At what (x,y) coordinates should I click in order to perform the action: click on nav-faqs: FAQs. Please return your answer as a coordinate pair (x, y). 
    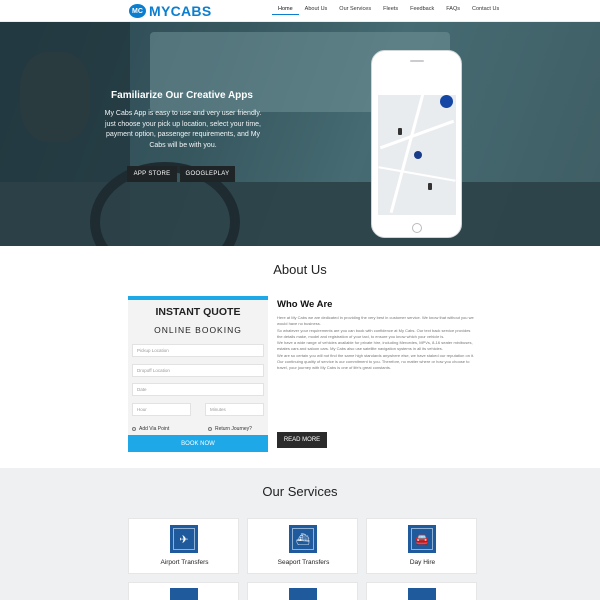
    Looking at the image, I should click on (453, 9).